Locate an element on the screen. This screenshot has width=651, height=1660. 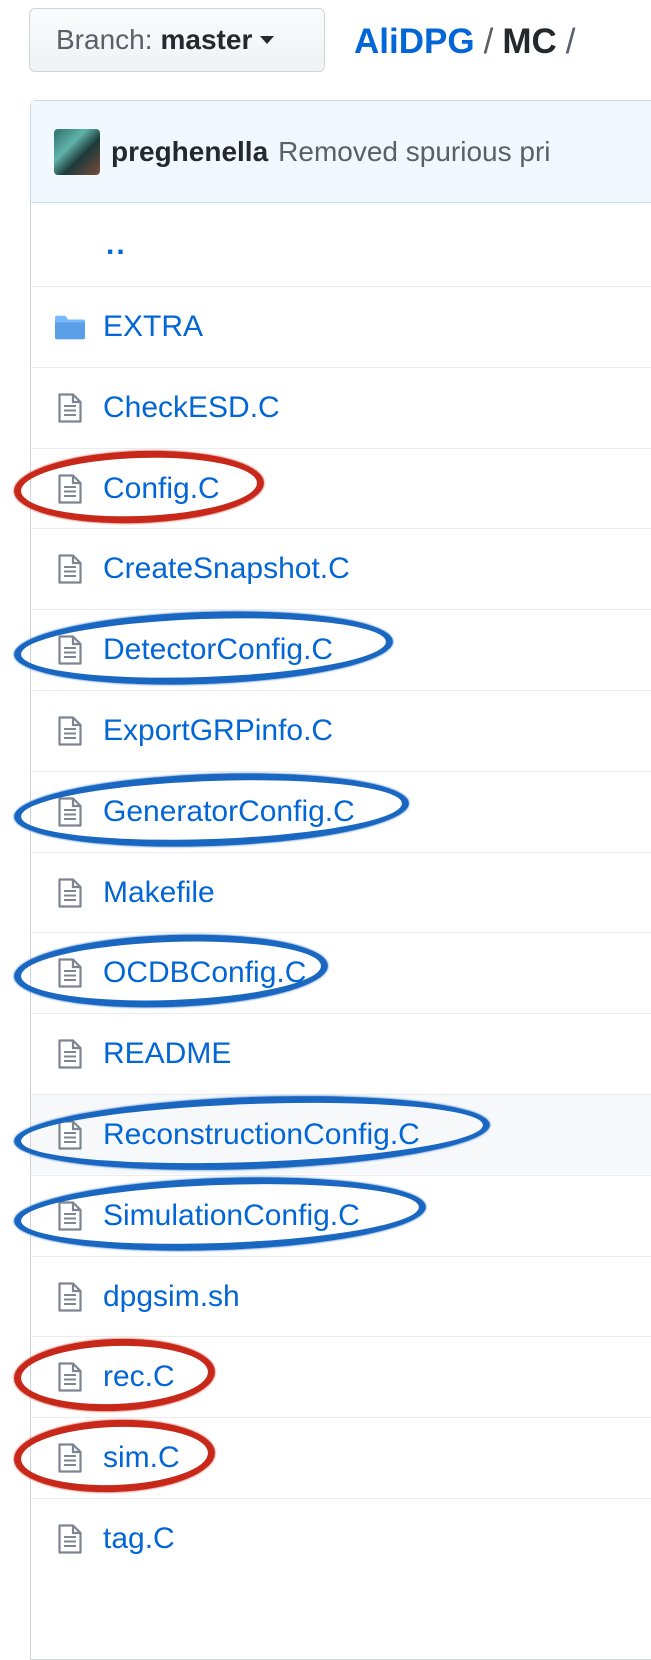
branch-prefix: Branch: is located at coordinates (104, 39).